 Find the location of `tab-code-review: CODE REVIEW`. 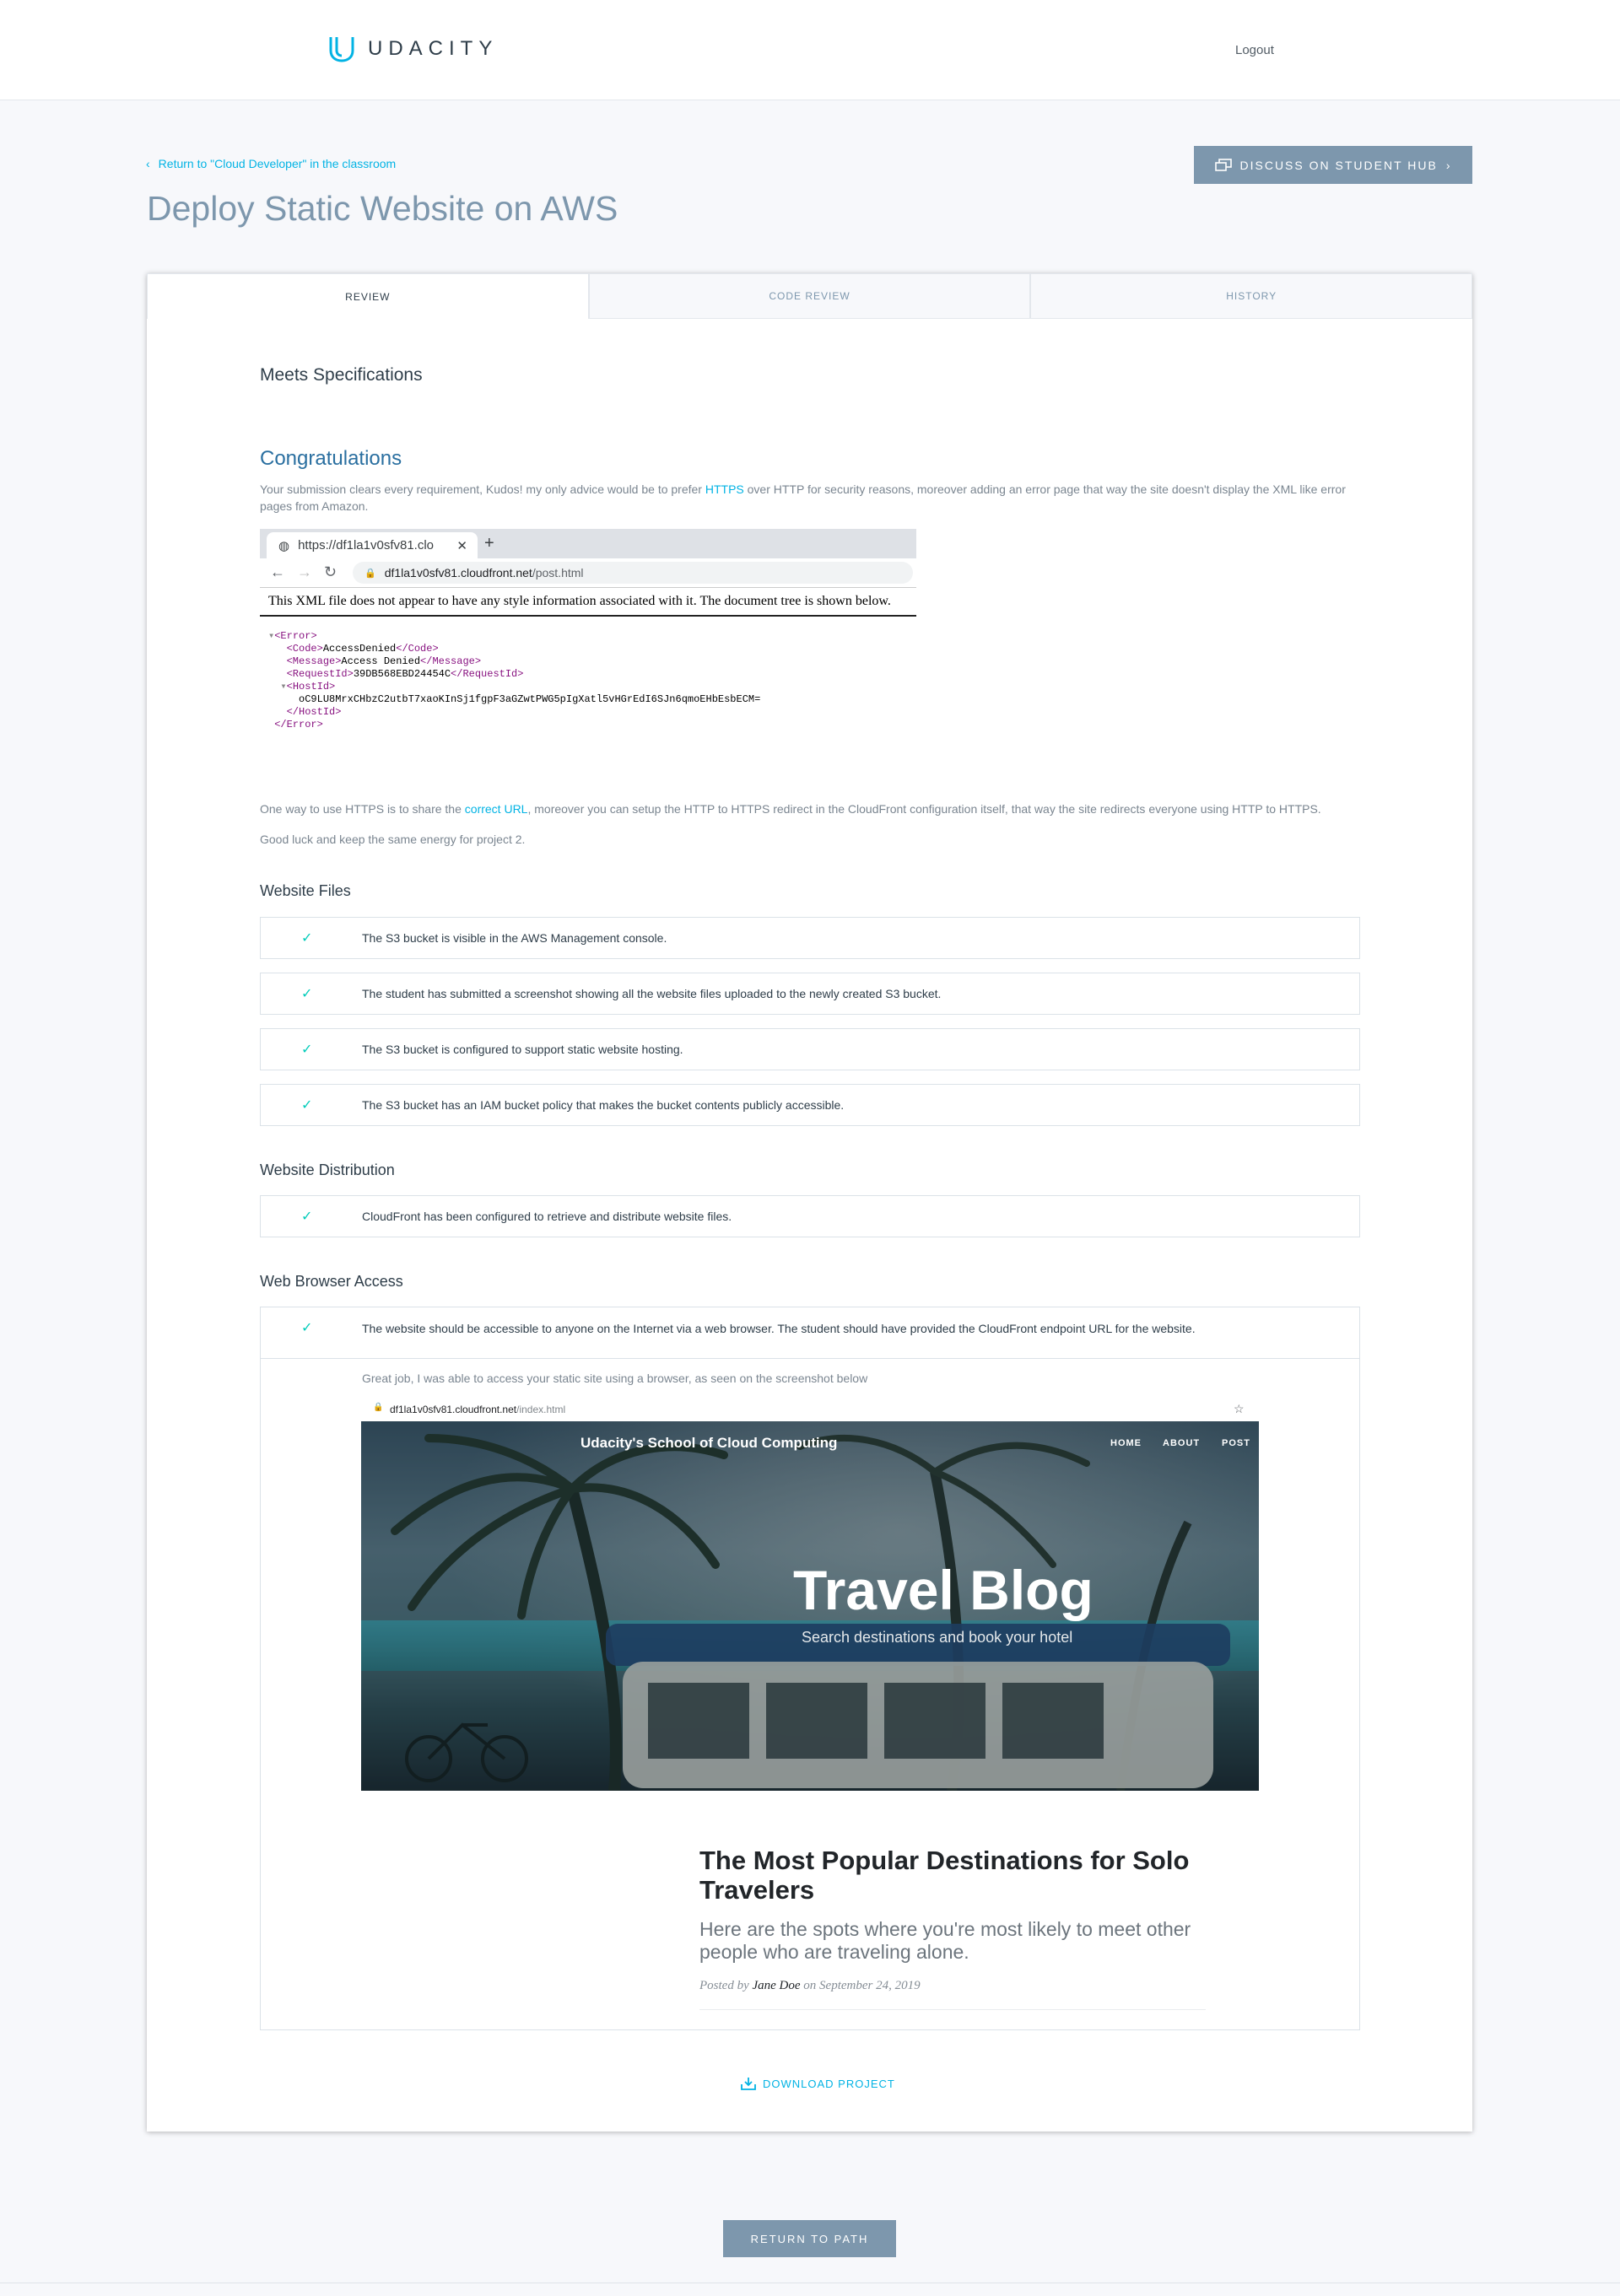

tab-code-review: CODE REVIEW is located at coordinates (809, 296).